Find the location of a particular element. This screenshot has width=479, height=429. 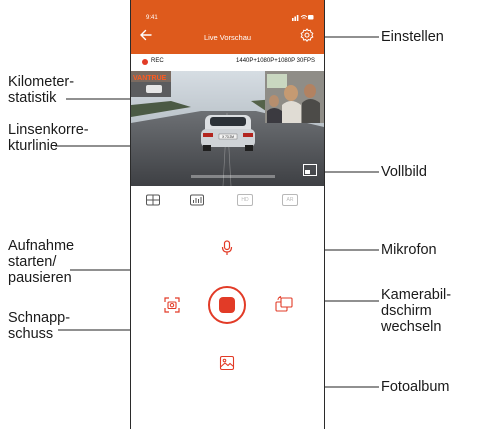

callout-lens-line-1: Linsenkorre- is located at coordinates (48, 130).